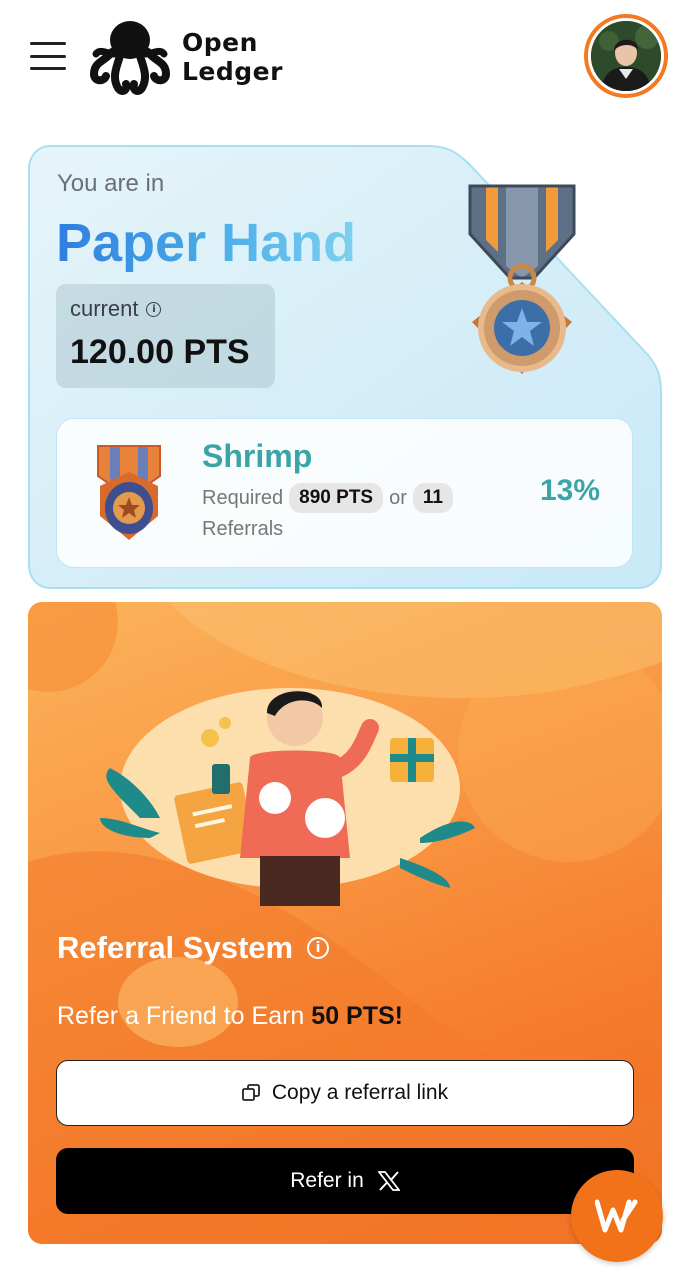  I want to click on referral-reward: 50 PTS!, so click(357, 1016).